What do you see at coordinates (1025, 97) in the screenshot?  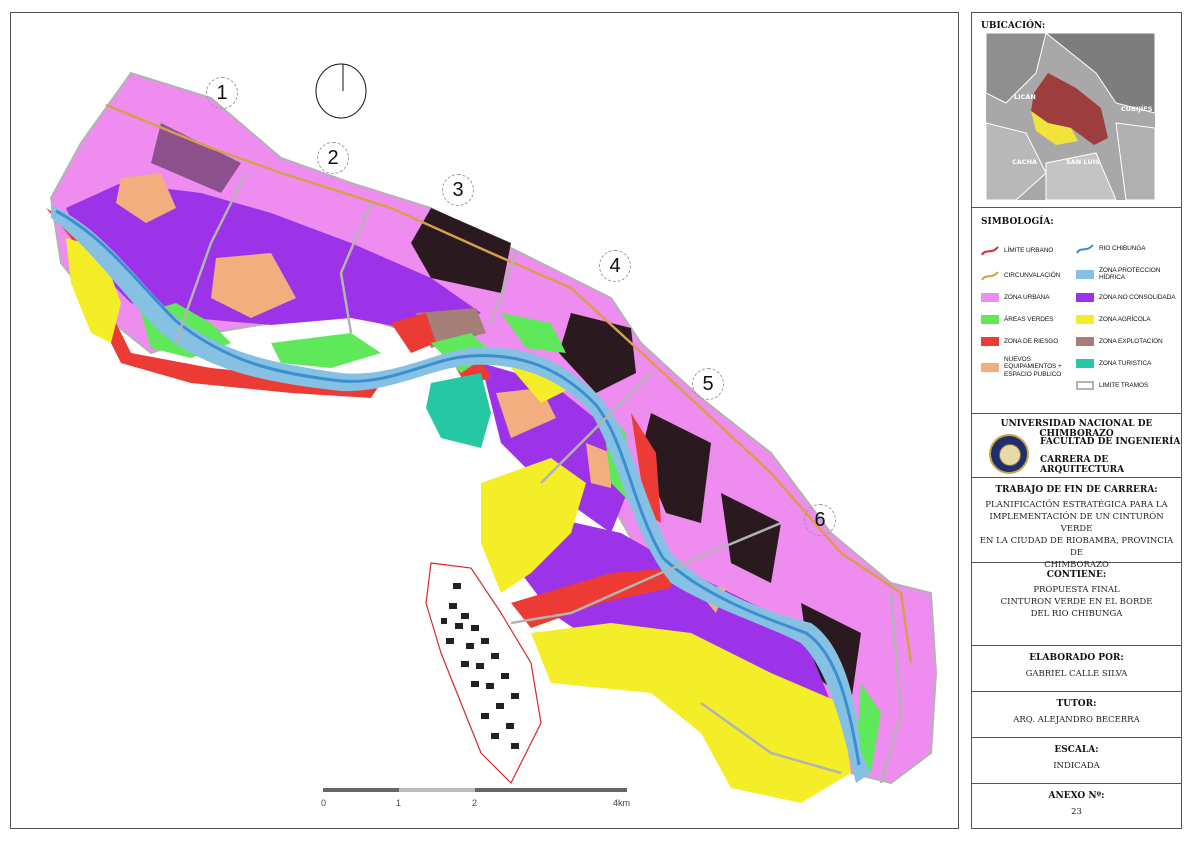 I see `place-label: LICÁN` at bounding box center [1025, 97].